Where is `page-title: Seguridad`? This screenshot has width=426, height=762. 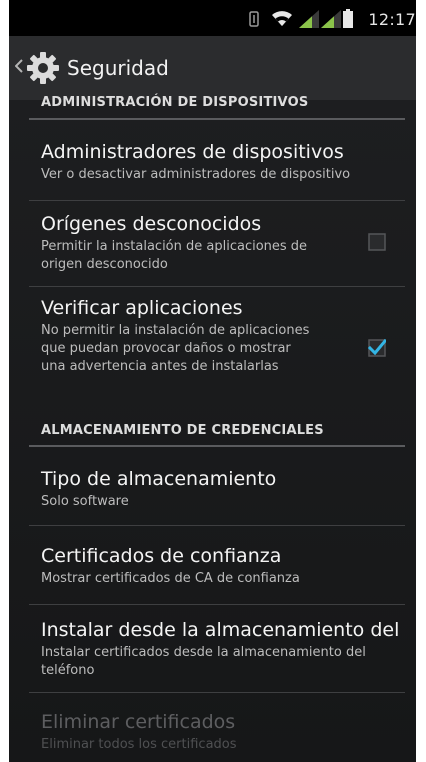 page-title: Seguridad is located at coordinates (118, 68).